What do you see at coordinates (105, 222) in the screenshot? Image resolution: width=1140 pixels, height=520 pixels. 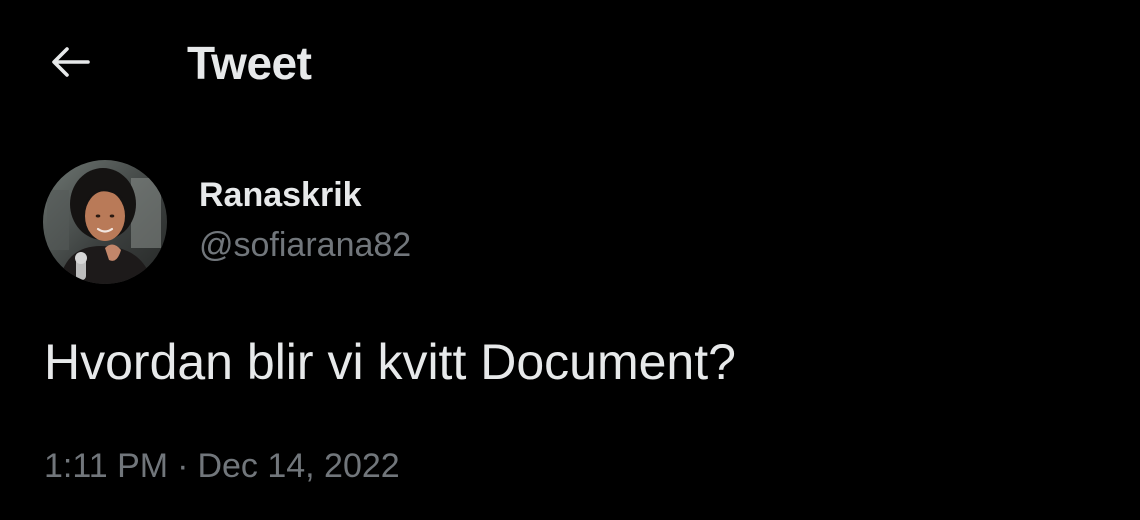 I see `avatar` at bounding box center [105, 222].